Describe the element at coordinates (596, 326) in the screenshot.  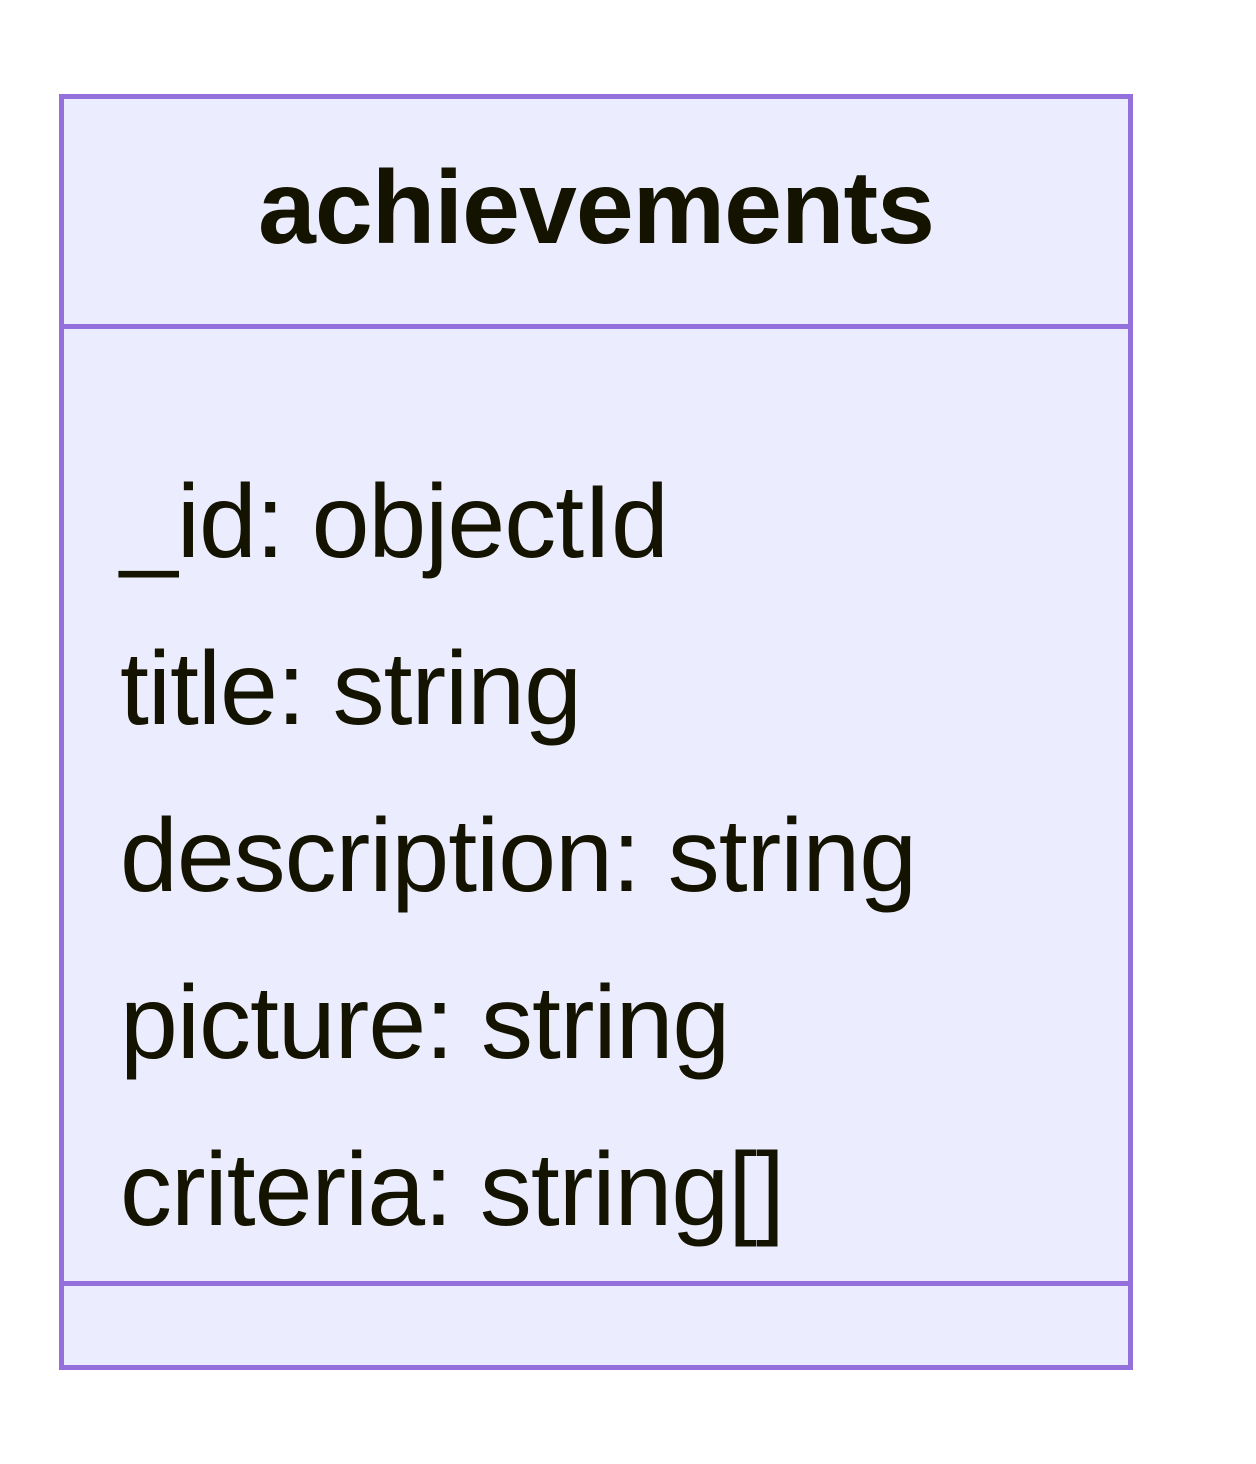
I see `attributes-divider` at that location.